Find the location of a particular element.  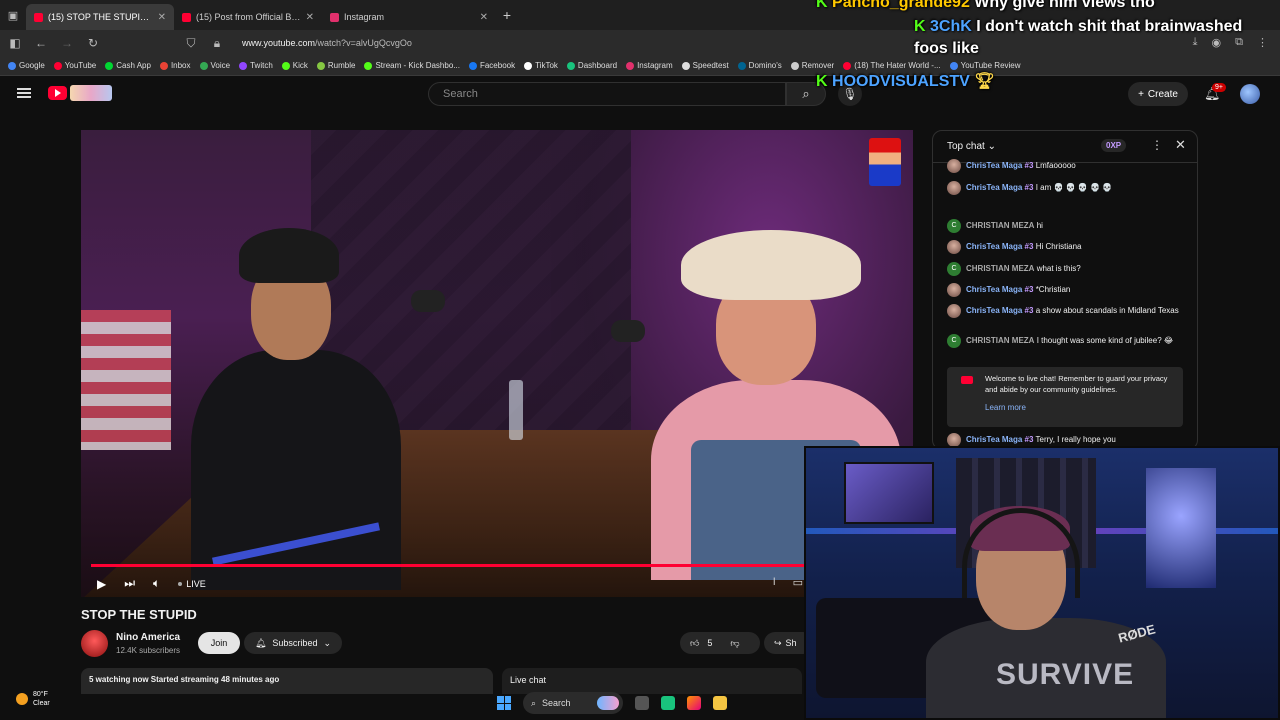

channel-avatar is located at coordinates (94, 643).